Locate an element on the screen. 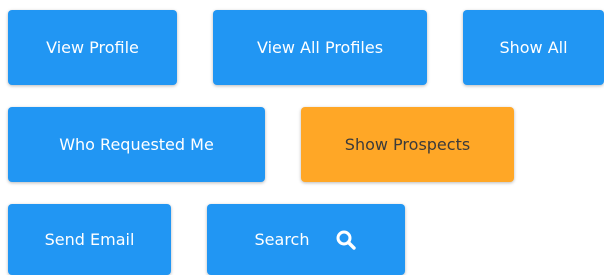 Image resolution: width=604 pixels, height=275 pixels. show-all-label: Show All is located at coordinates (533, 47).